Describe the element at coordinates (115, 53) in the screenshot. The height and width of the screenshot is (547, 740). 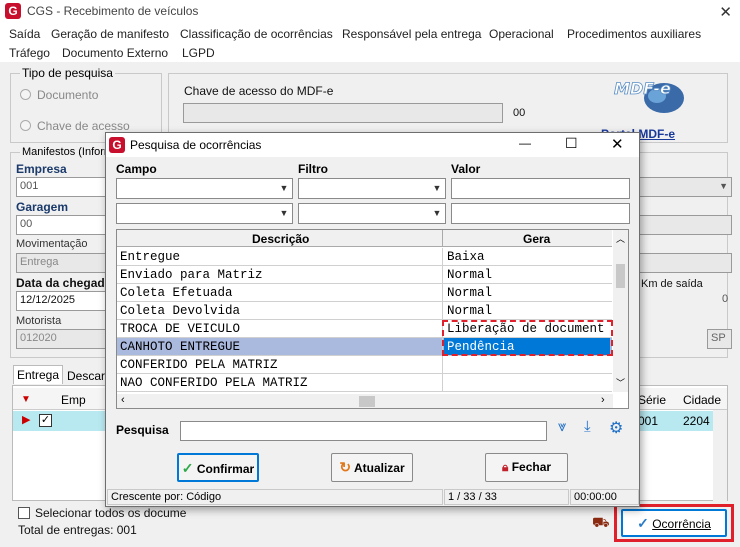
I see `menu-documento-externo: Documento Externo` at that location.